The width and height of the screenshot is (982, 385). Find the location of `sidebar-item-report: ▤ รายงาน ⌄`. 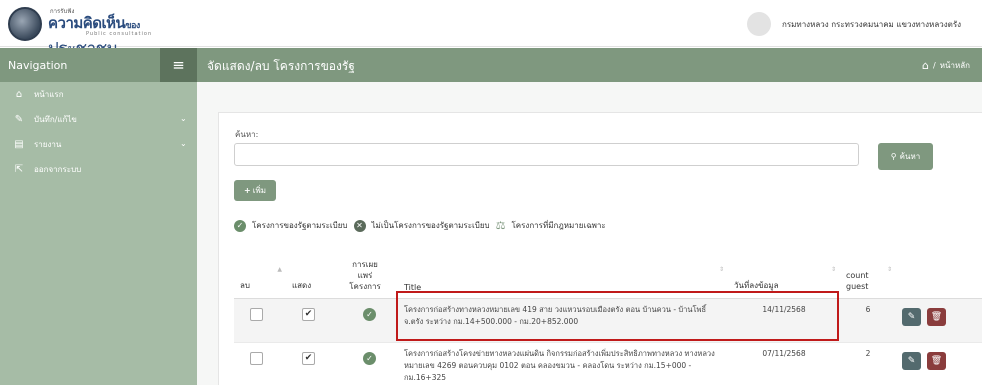

sidebar-item-report: ▤ รายงาน ⌄ is located at coordinates (98, 144).